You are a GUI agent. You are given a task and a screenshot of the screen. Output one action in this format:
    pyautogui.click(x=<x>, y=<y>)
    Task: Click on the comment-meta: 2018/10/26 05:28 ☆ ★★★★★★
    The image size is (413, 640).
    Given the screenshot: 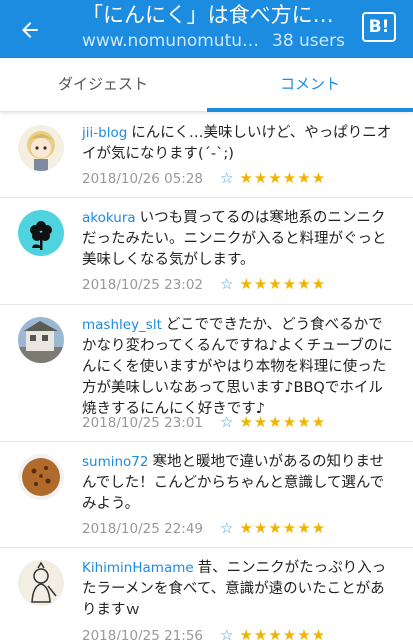 What is the action you would take?
    pyautogui.click(x=204, y=179)
    